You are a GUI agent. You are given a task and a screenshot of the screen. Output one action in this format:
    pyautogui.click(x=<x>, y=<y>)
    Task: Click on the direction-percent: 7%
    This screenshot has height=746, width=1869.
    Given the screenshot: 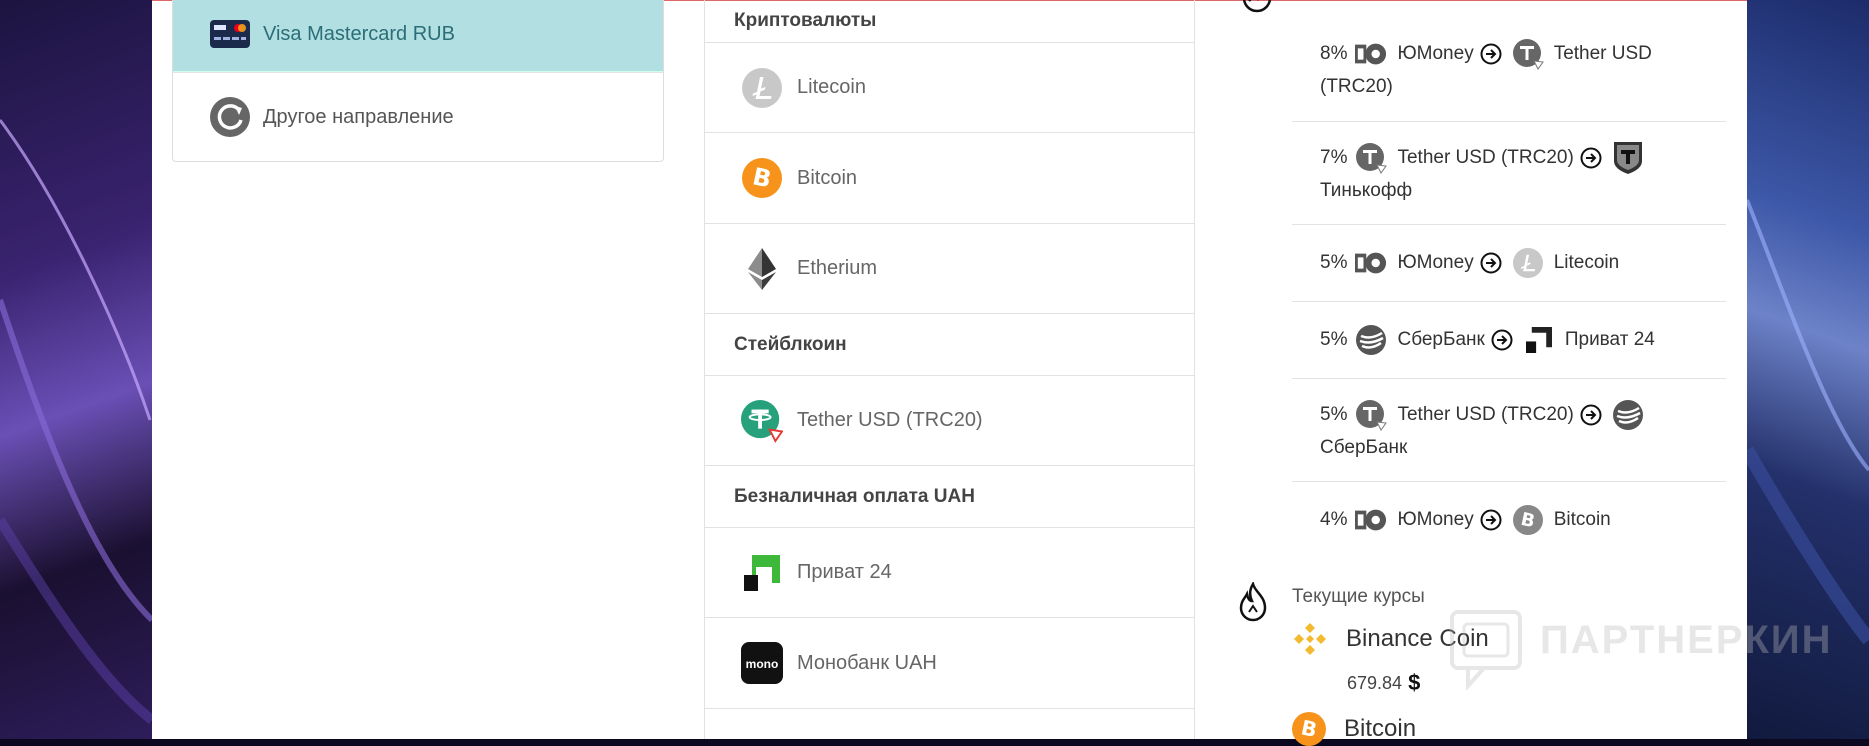 What is the action you would take?
    pyautogui.click(x=1334, y=157)
    